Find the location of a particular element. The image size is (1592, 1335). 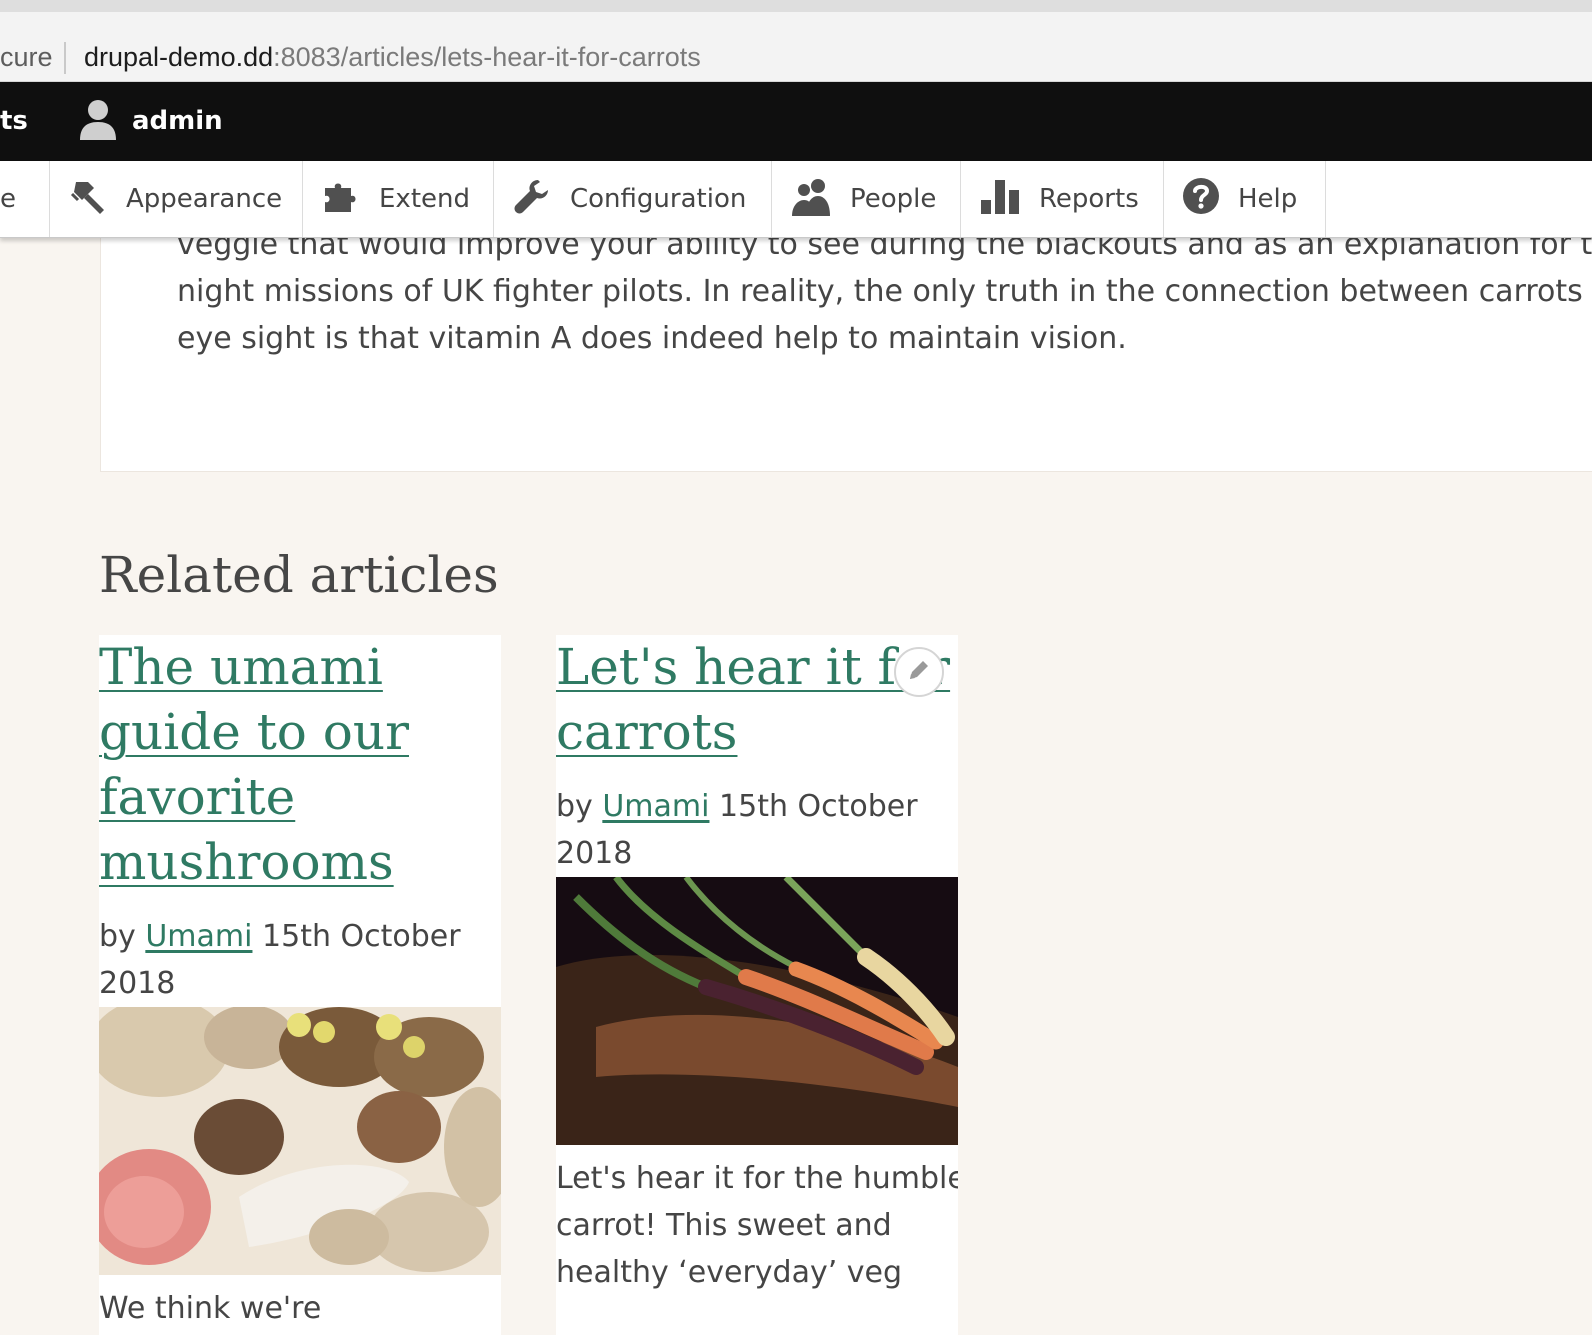

people-icon is located at coordinates (811, 199).